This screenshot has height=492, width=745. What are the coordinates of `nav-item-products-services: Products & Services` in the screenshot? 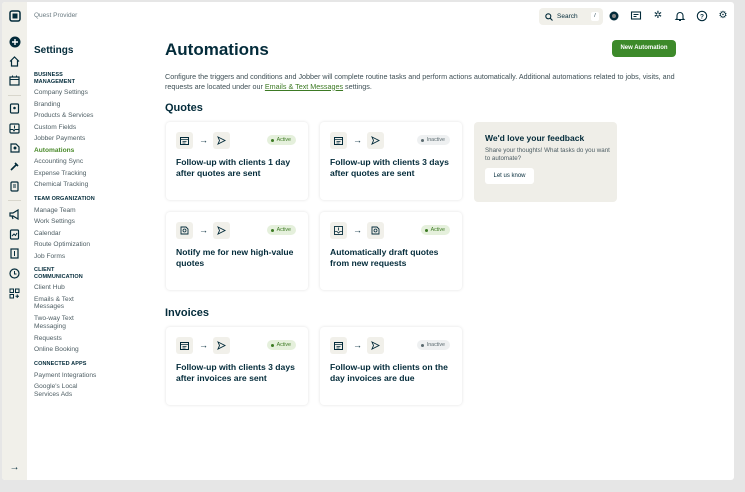 It's located at (89, 116).